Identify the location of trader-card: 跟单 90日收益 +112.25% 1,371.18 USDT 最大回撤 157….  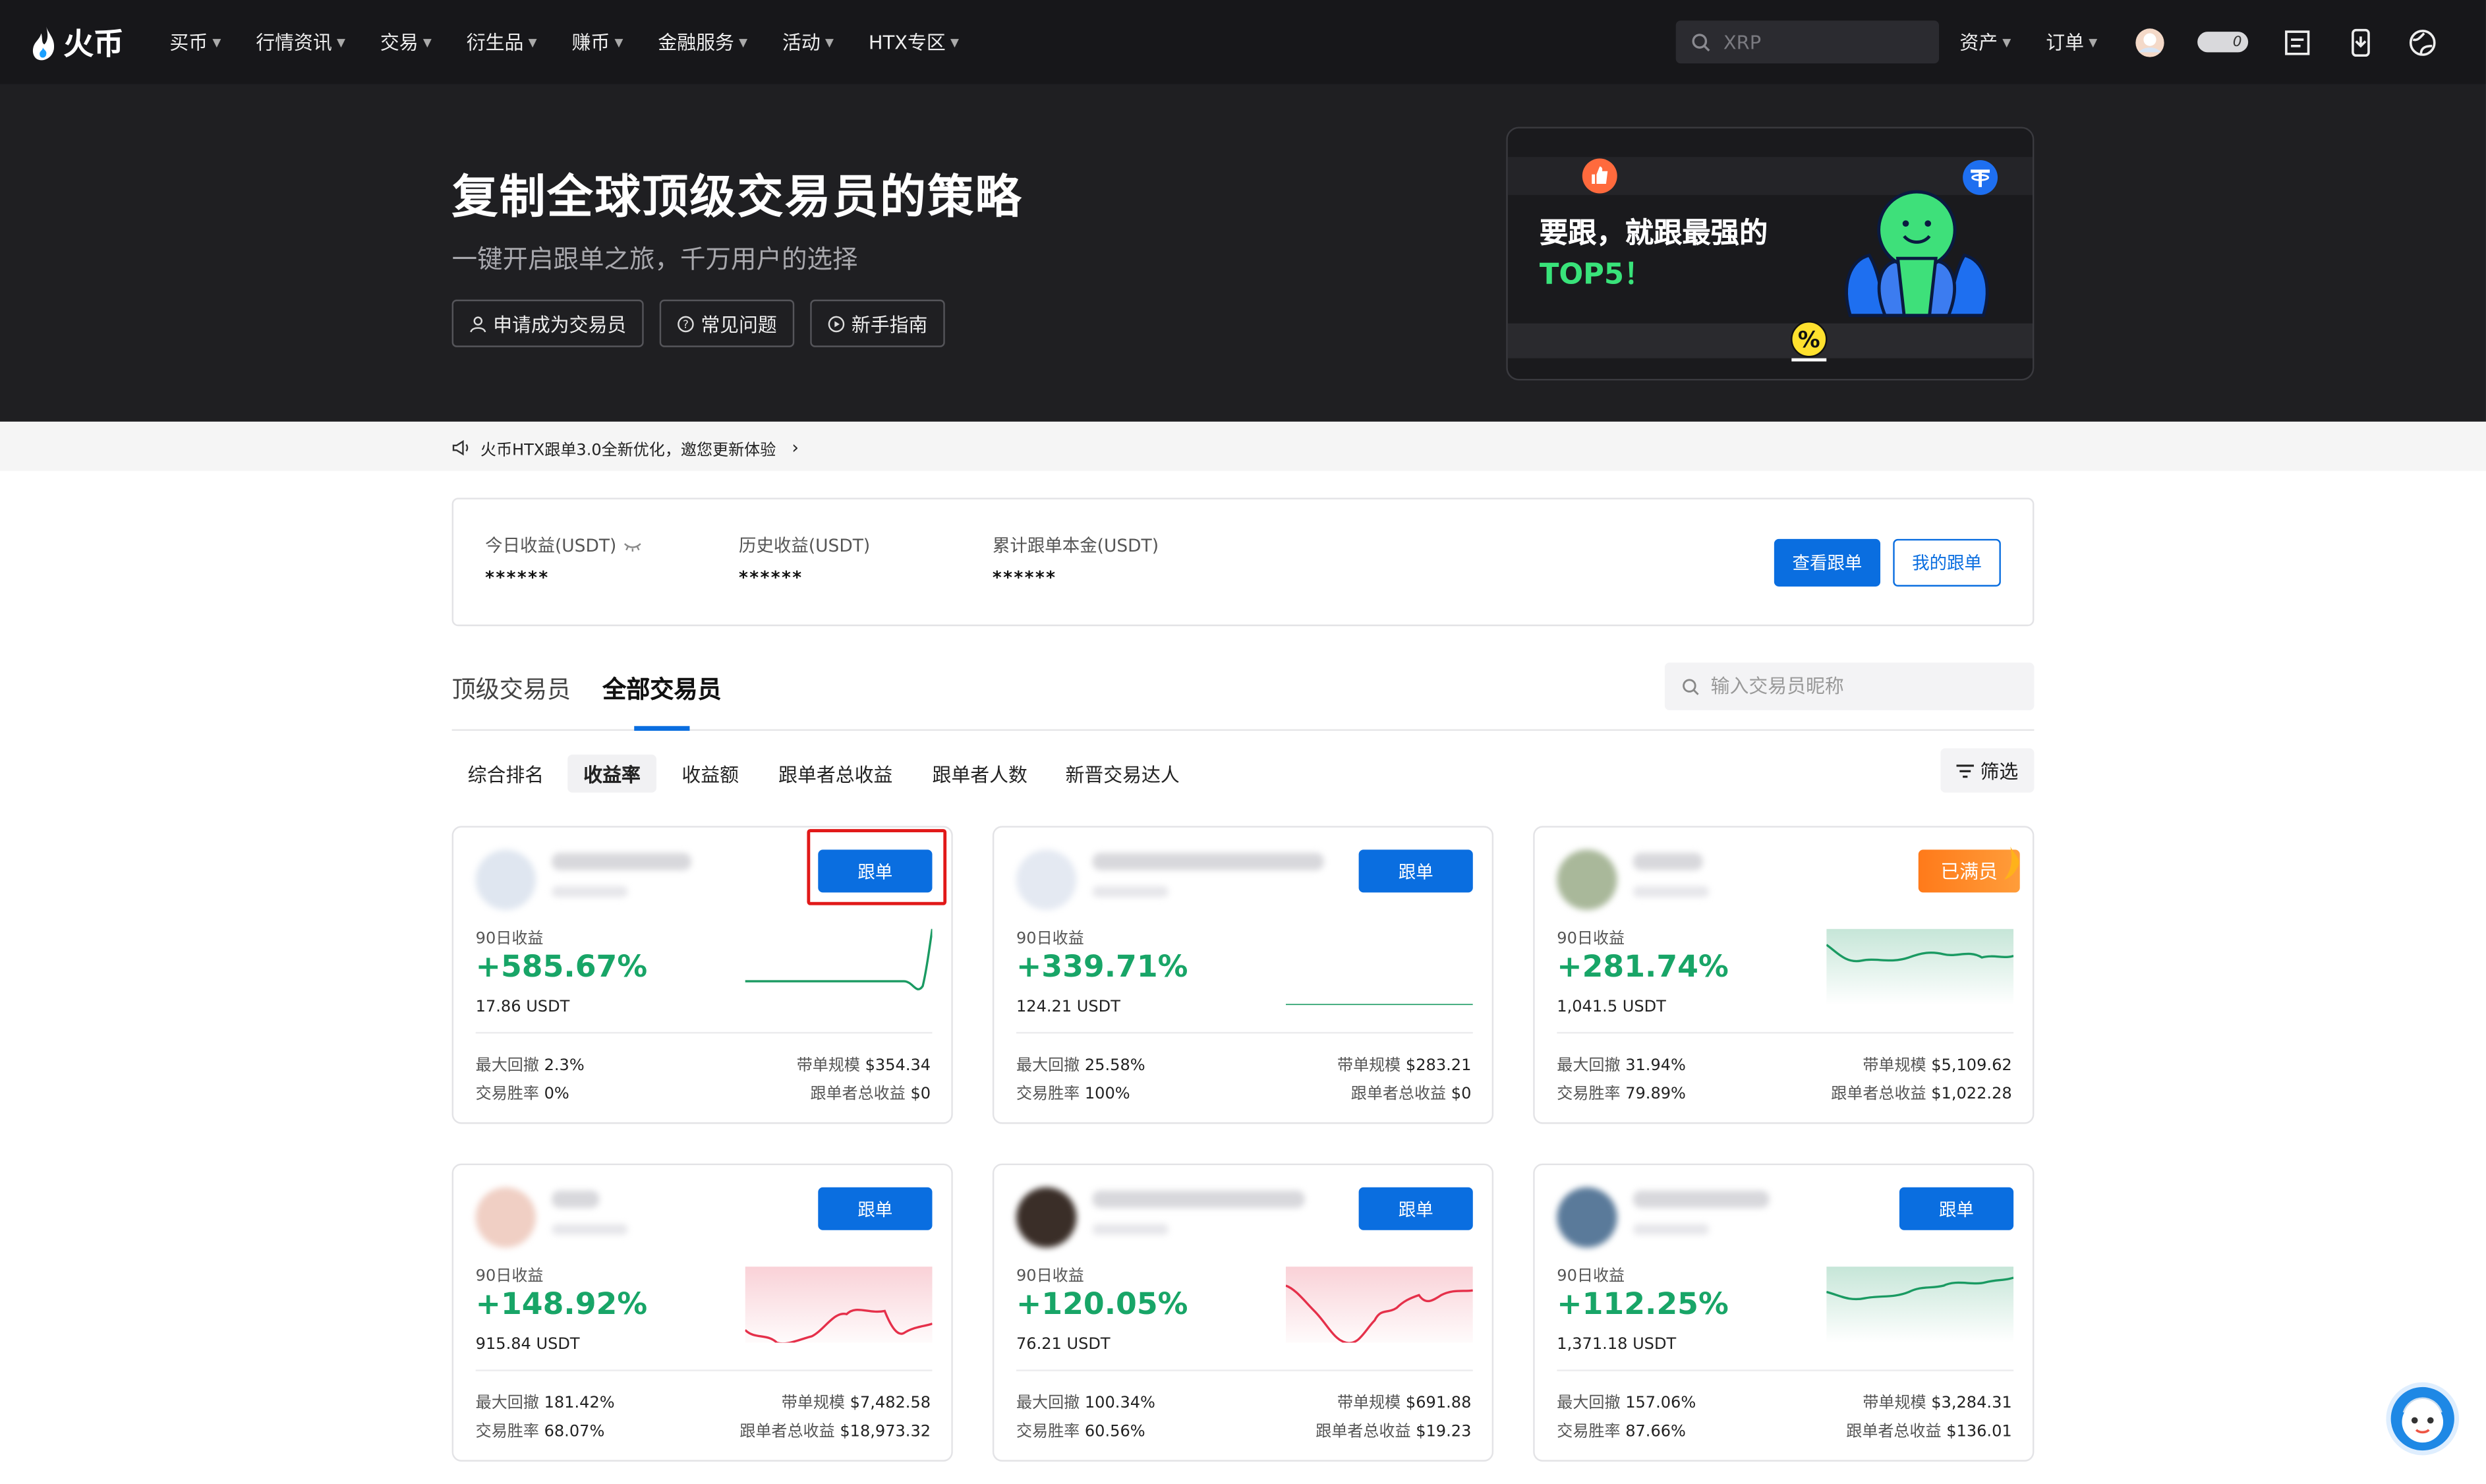
(1784, 1312).